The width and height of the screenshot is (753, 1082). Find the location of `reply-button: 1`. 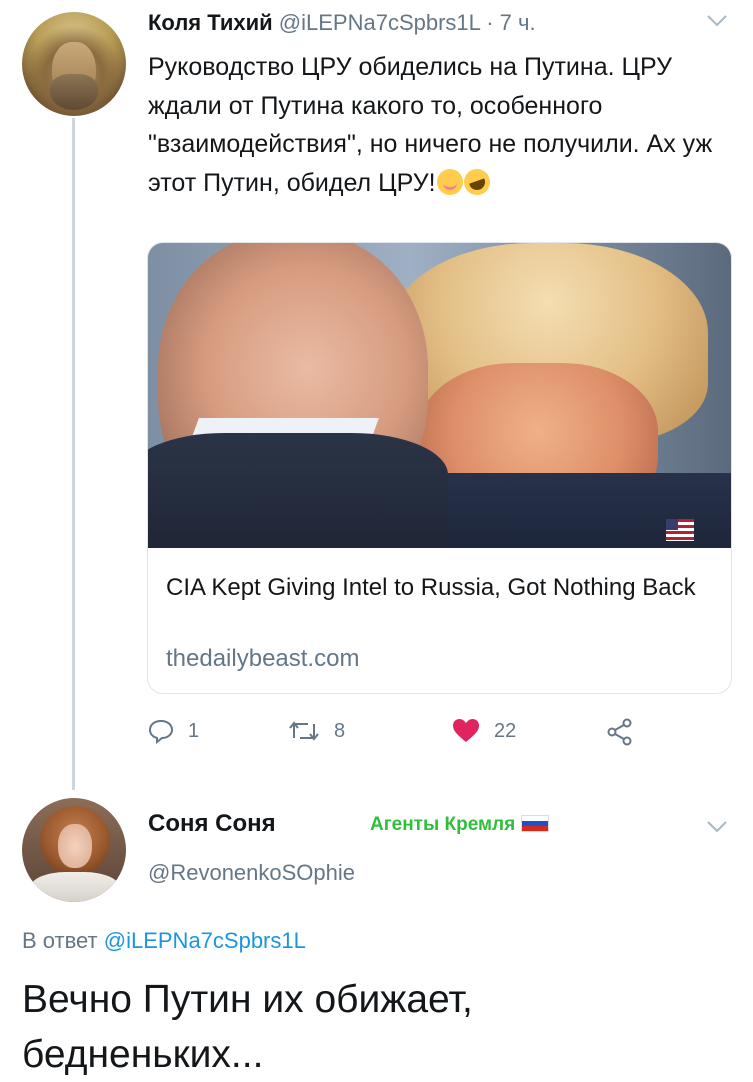

reply-button: 1 is located at coordinates (173, 731).